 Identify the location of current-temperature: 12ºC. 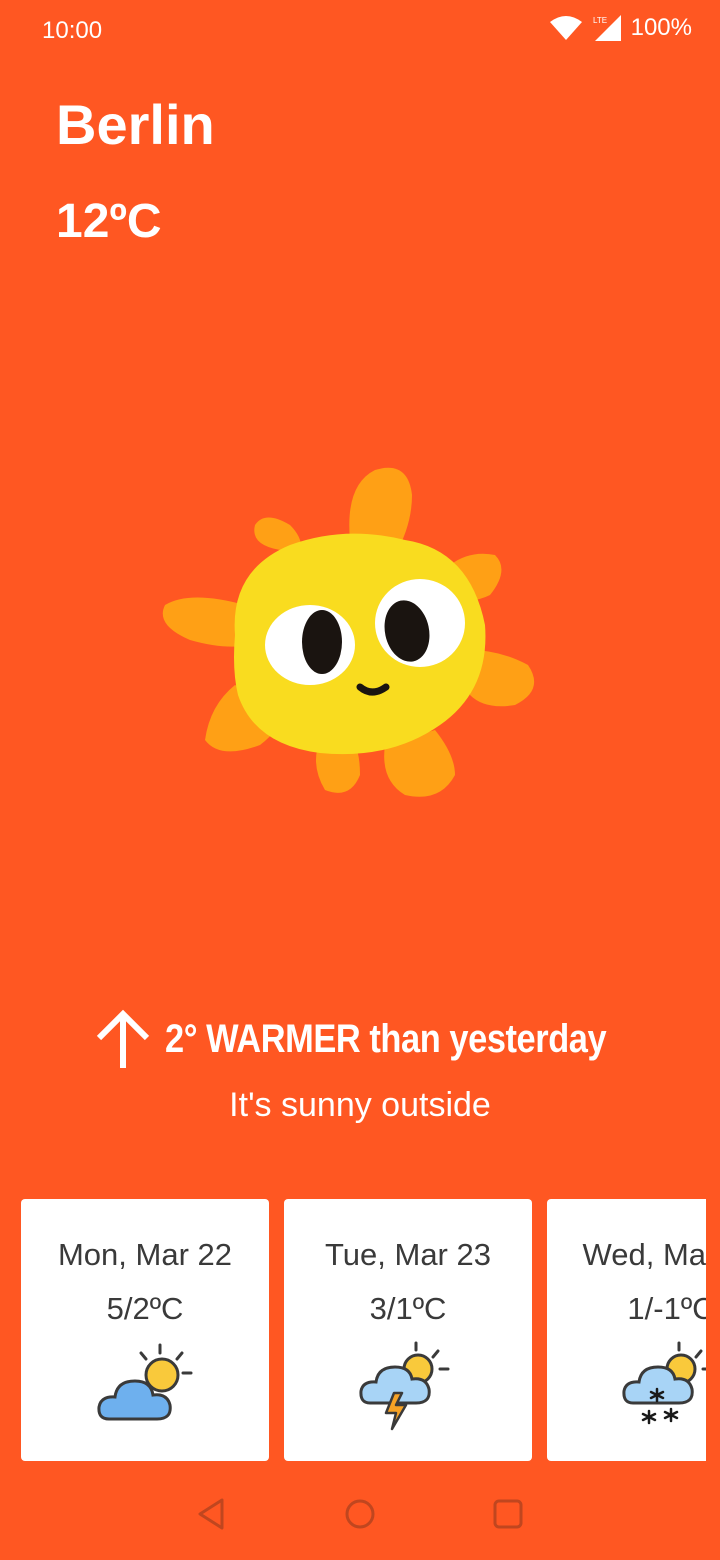
(109, 221).